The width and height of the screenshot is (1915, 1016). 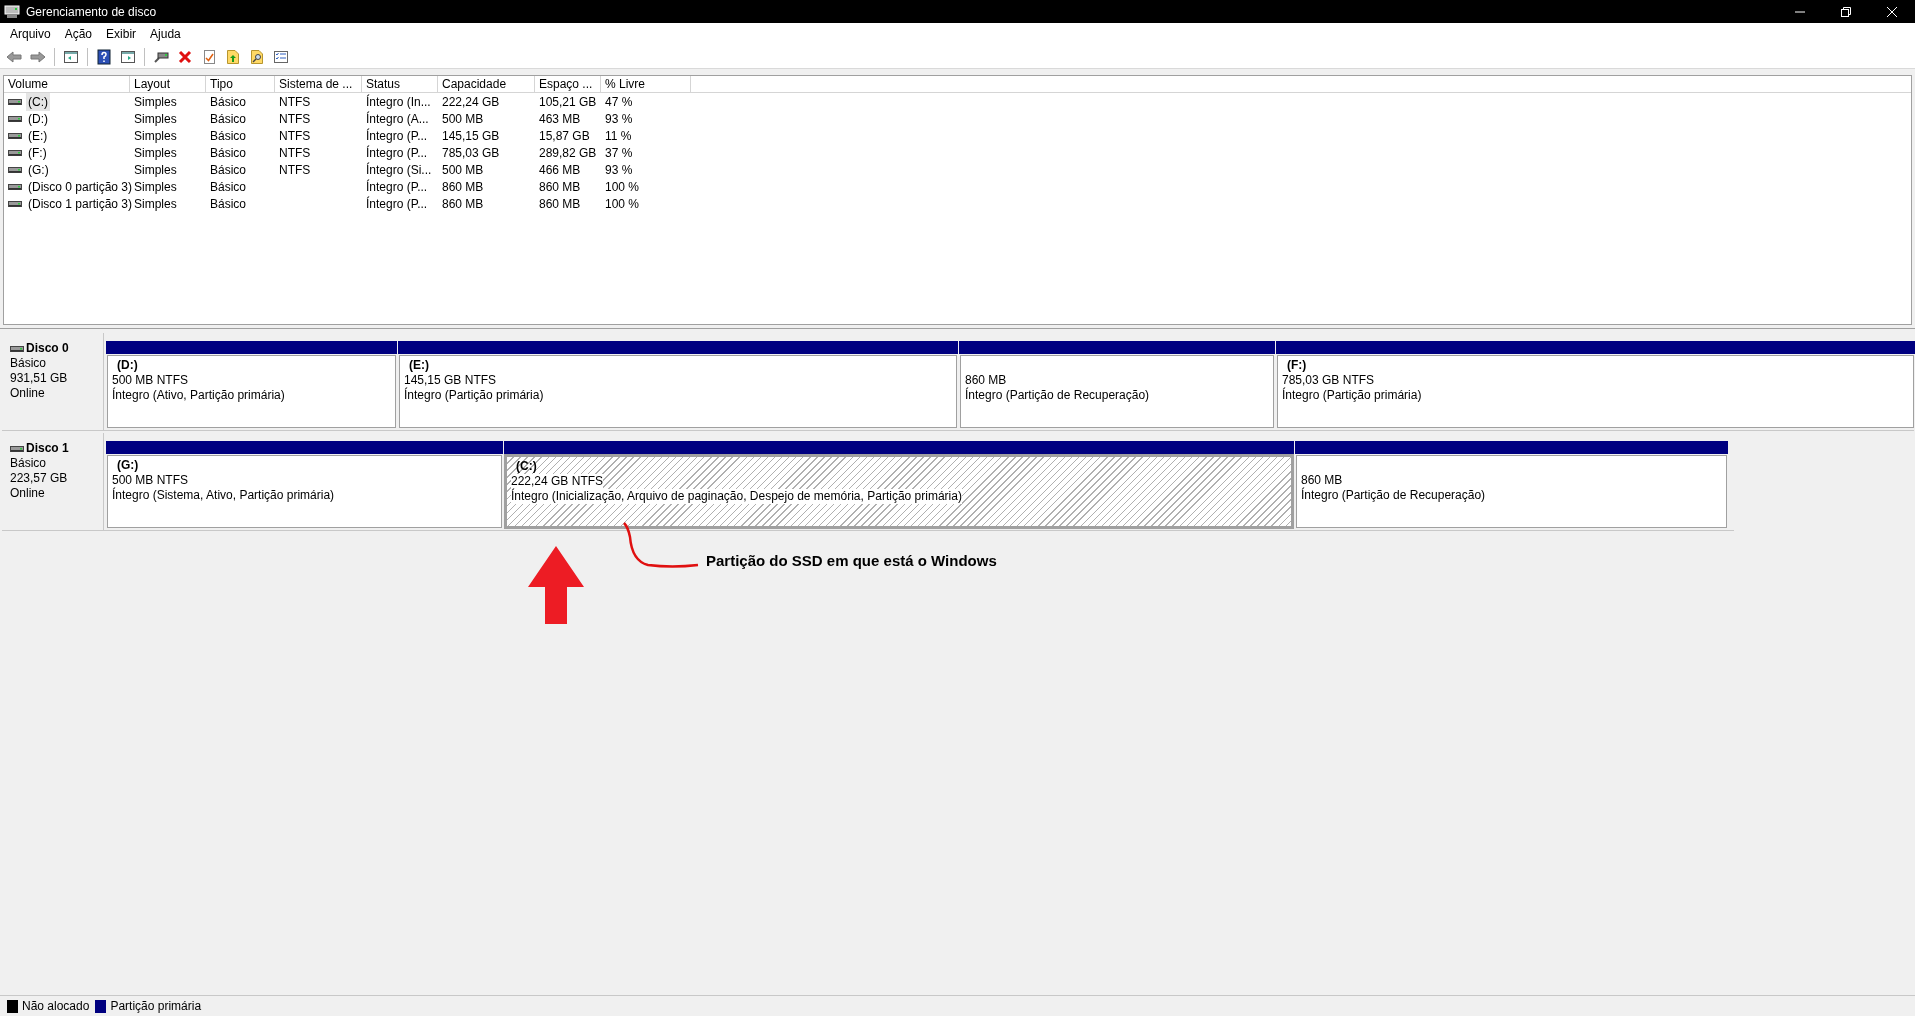 What do you see at coordinates (185, 56) in the screenshot?
I see `delete-icon` at bounding box center [185, 56].